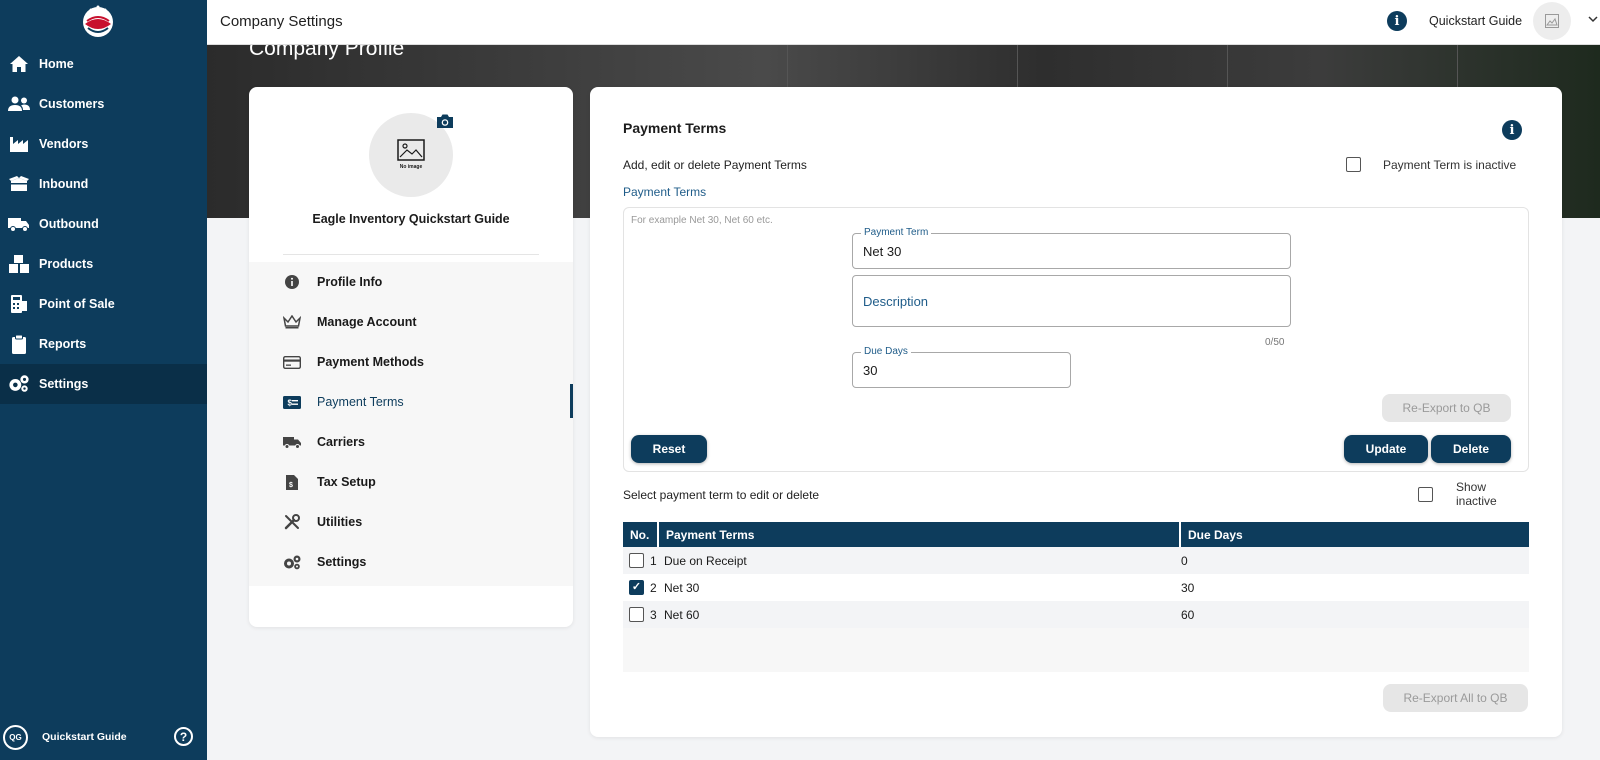 The height and width of the screenshot is (760, 1600). I want to click on row-name: Net 60, so click(682, 614).